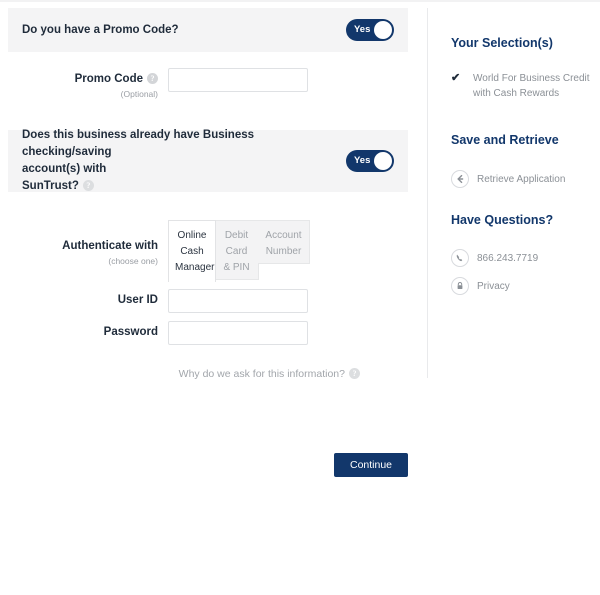  Describe the element at coordinates (208, 30) in the screenshot. I see `promo-question-panel: Do you have a Promo Code? Yes` at that location.